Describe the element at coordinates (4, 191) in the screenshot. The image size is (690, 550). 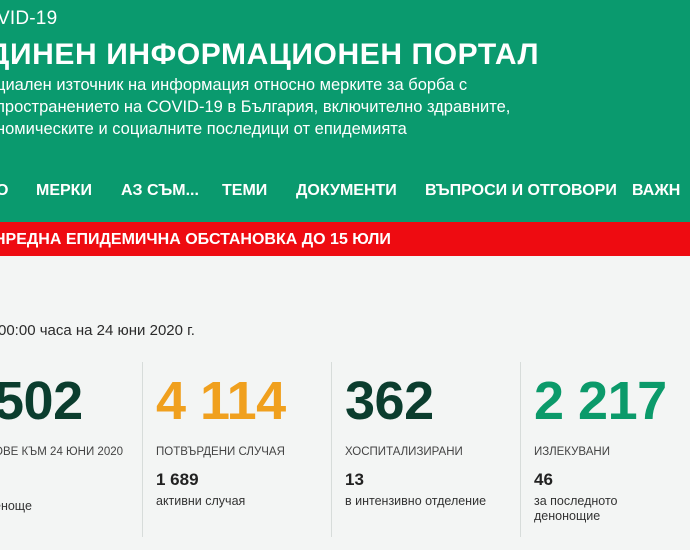
I see `nav-item-home: О` at that location.